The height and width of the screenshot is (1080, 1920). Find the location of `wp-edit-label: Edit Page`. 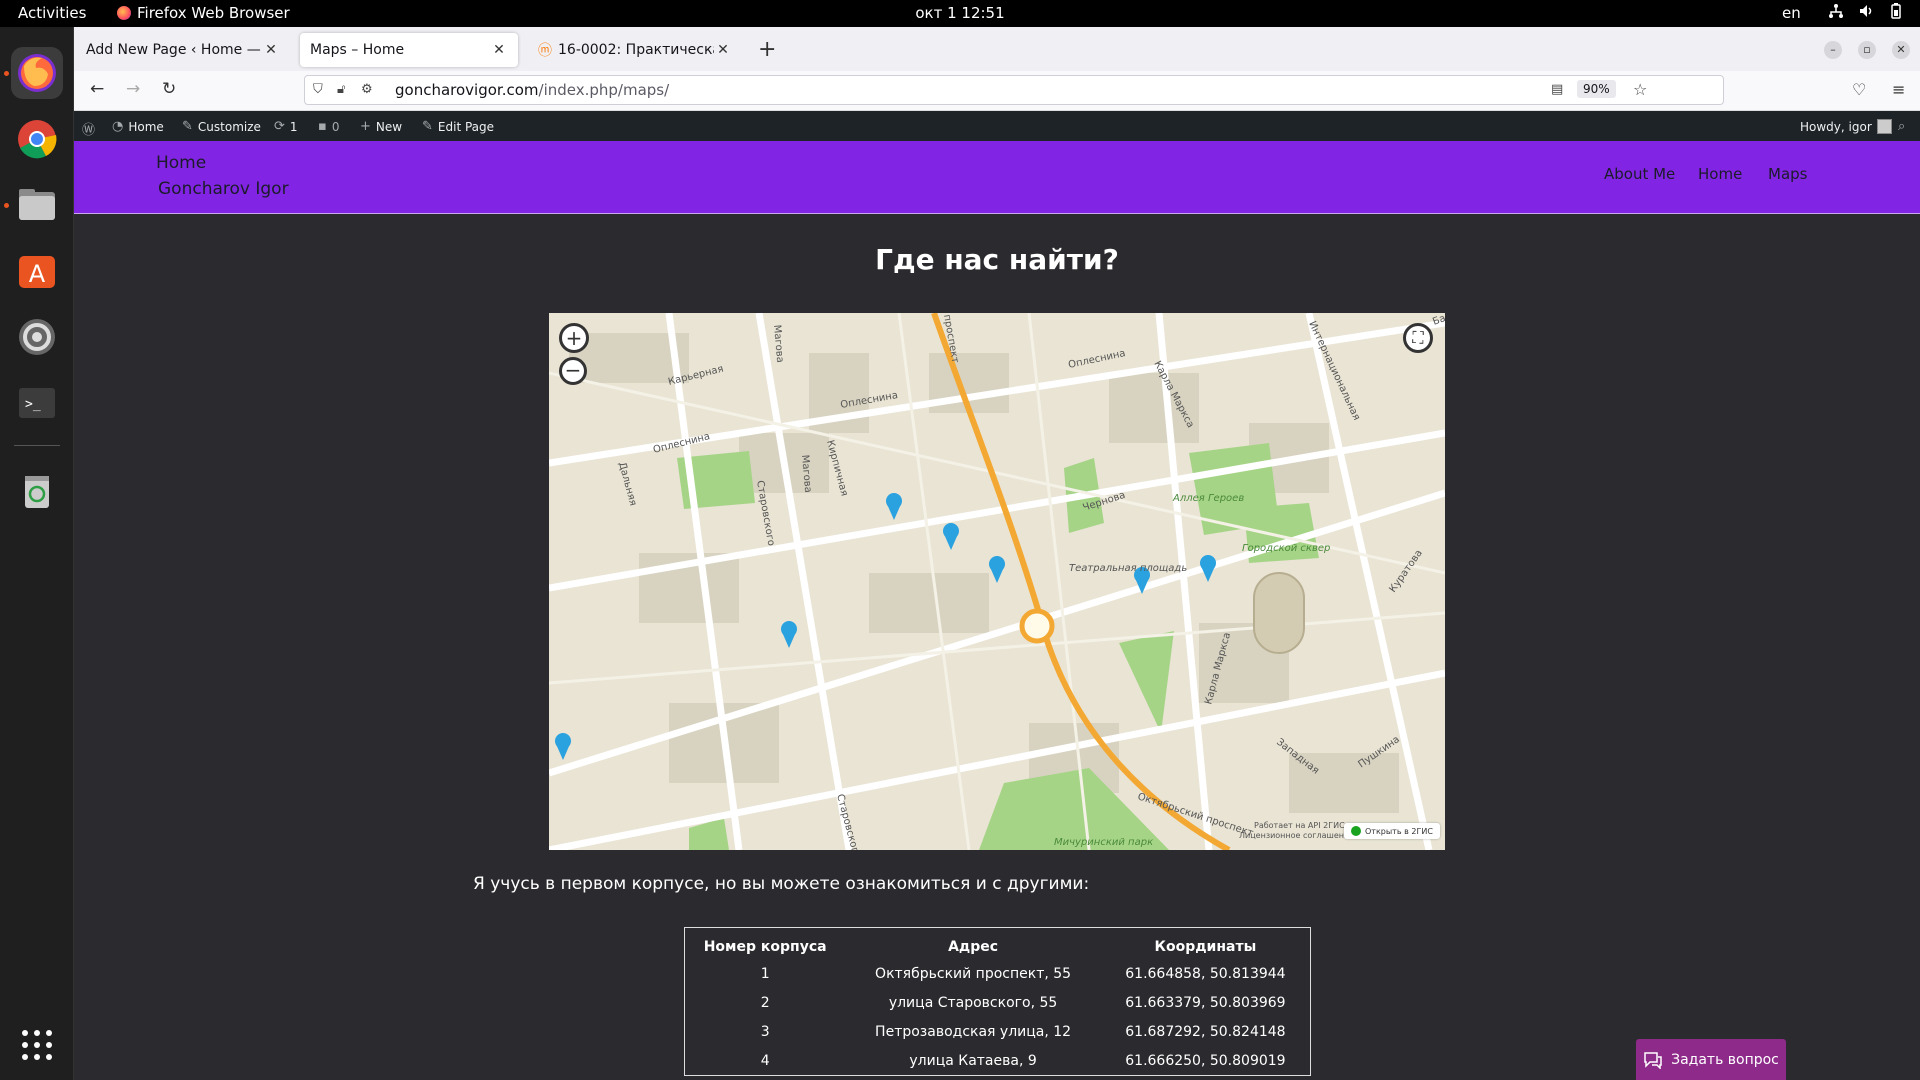

wp-edit-label: Edit Page is located at coordinates (466, 126).